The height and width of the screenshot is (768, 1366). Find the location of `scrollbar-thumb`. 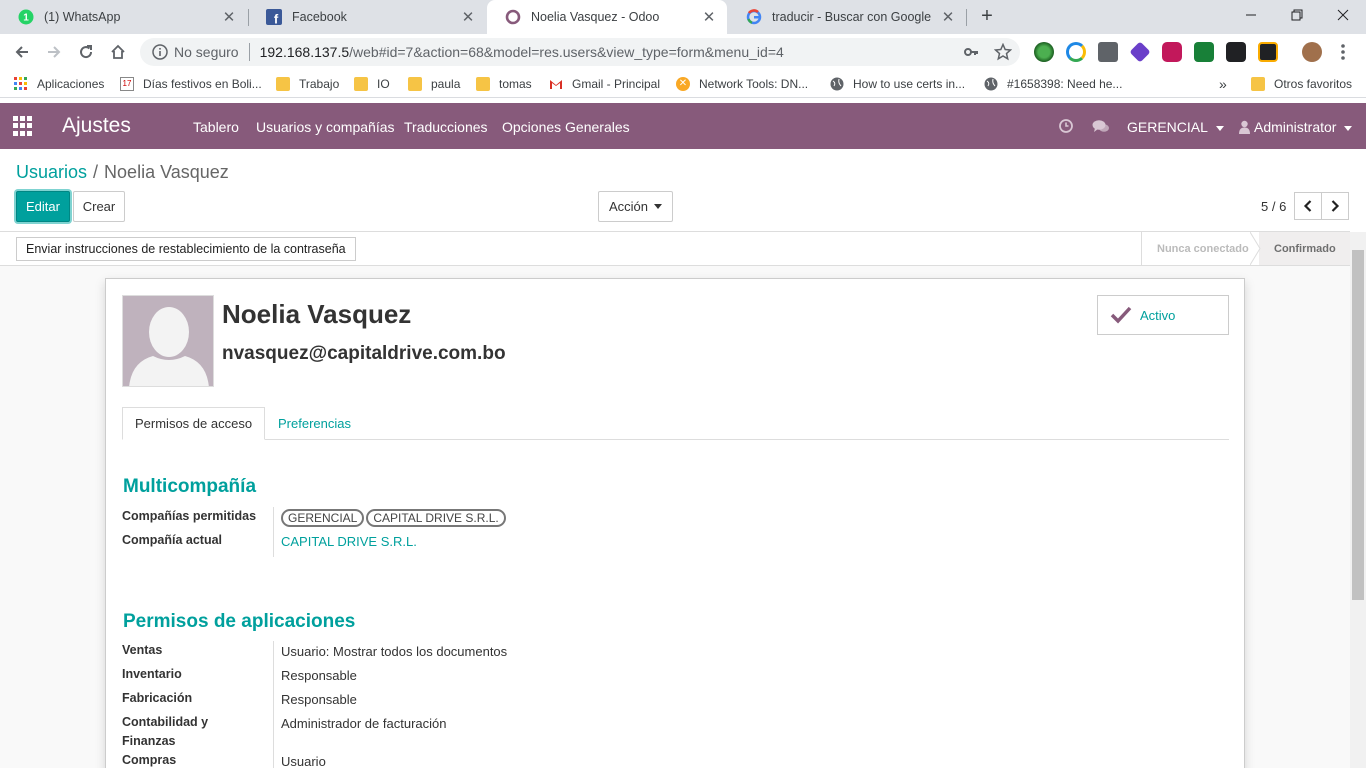

scrollbar-thumb is located at coordinates (1358, 425).